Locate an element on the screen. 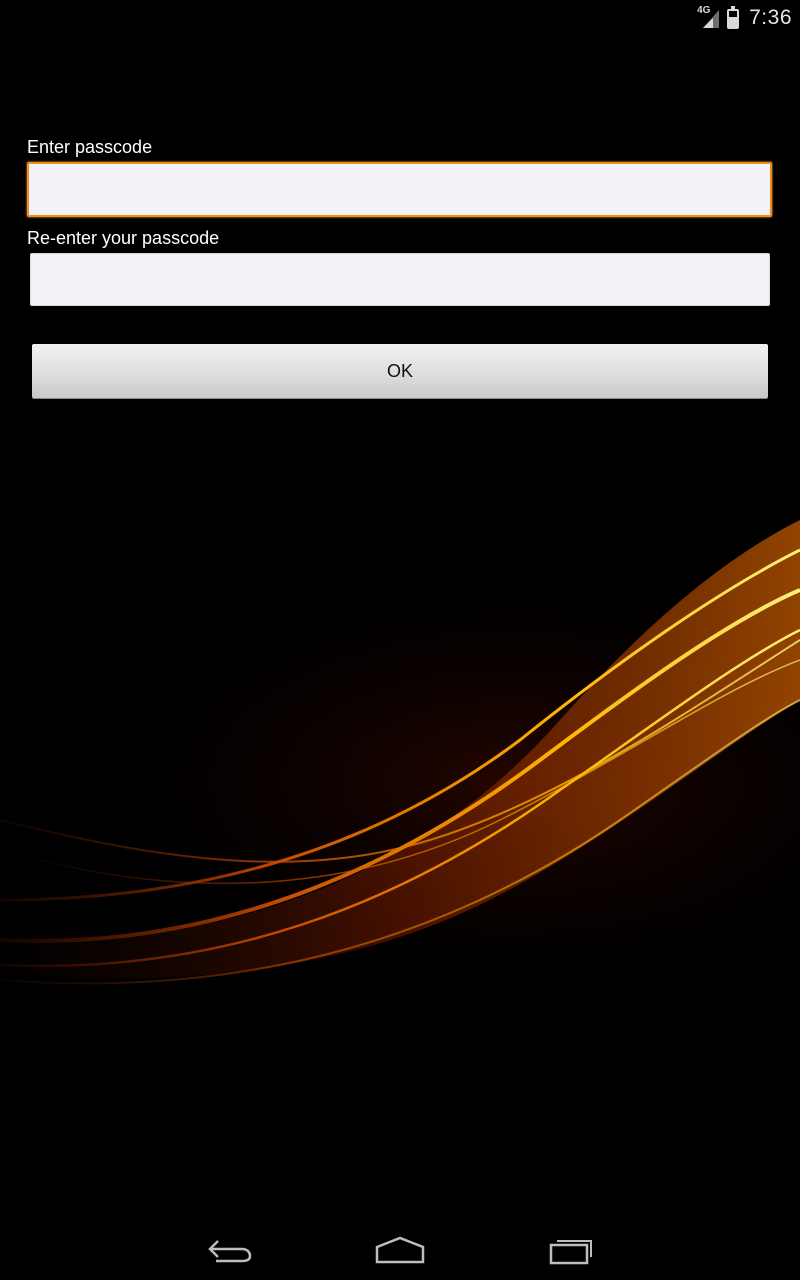 The height and width of the screenshot is (1280, 800). confirm-passcode-input is located at coordinates (400, 279).